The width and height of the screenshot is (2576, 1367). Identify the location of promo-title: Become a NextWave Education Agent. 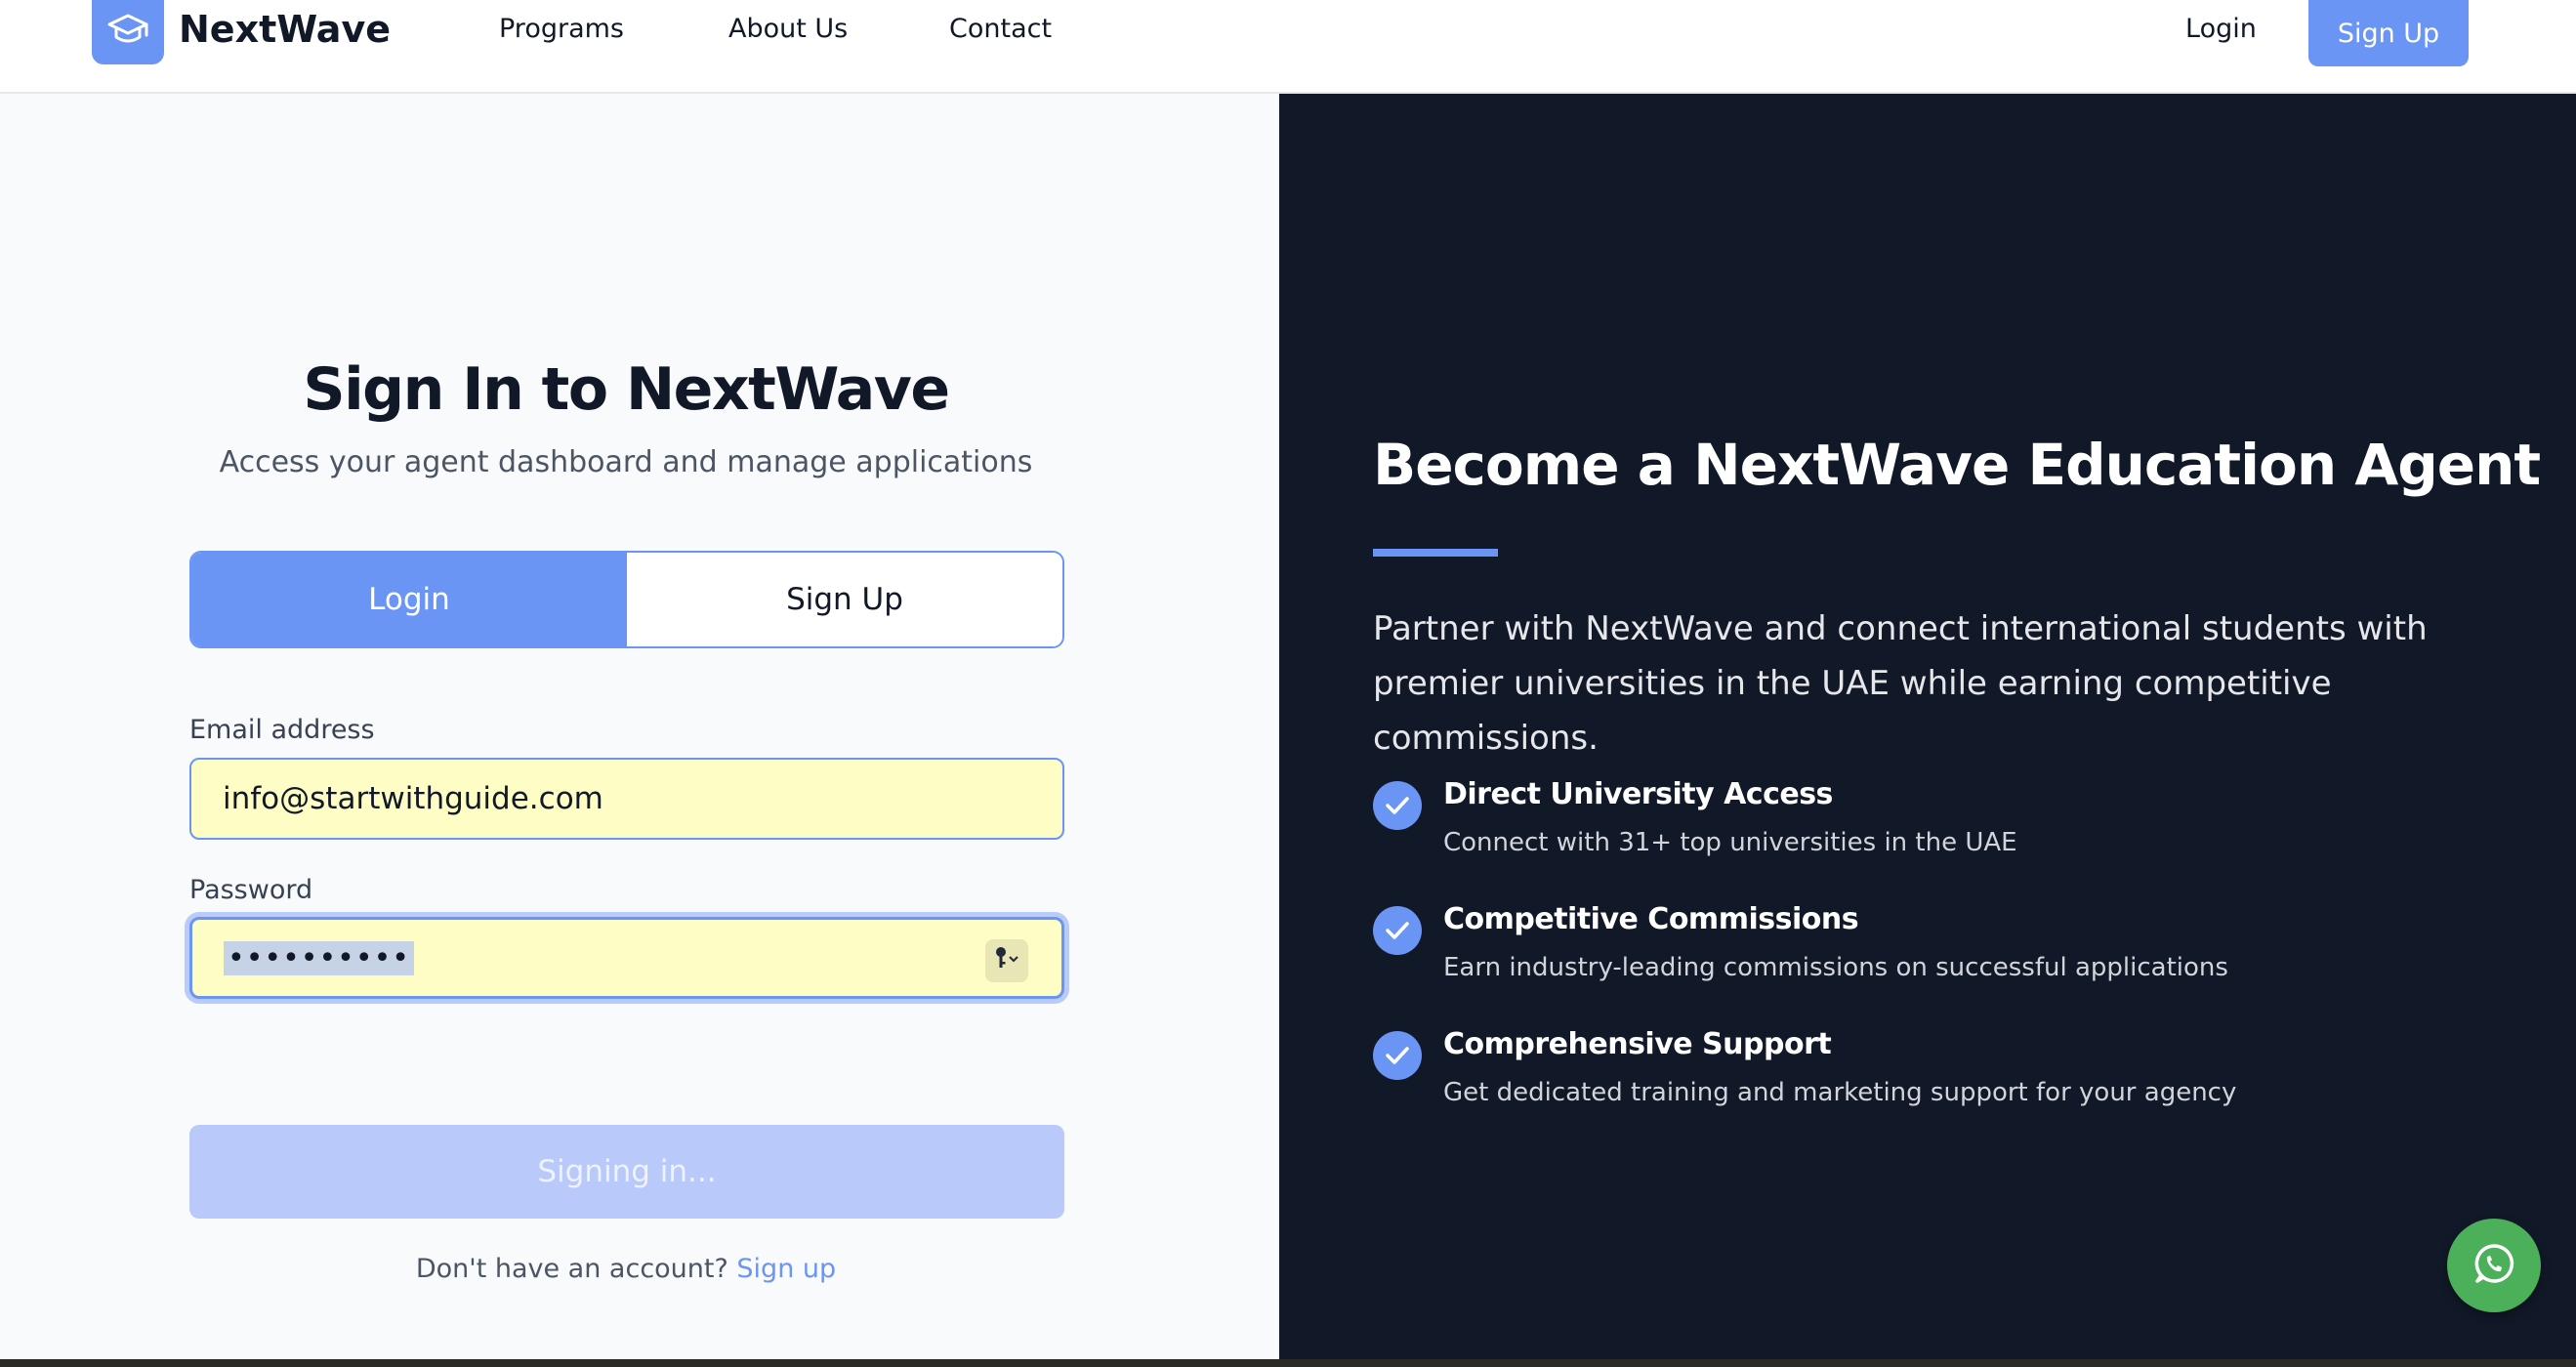
(1957, 465).